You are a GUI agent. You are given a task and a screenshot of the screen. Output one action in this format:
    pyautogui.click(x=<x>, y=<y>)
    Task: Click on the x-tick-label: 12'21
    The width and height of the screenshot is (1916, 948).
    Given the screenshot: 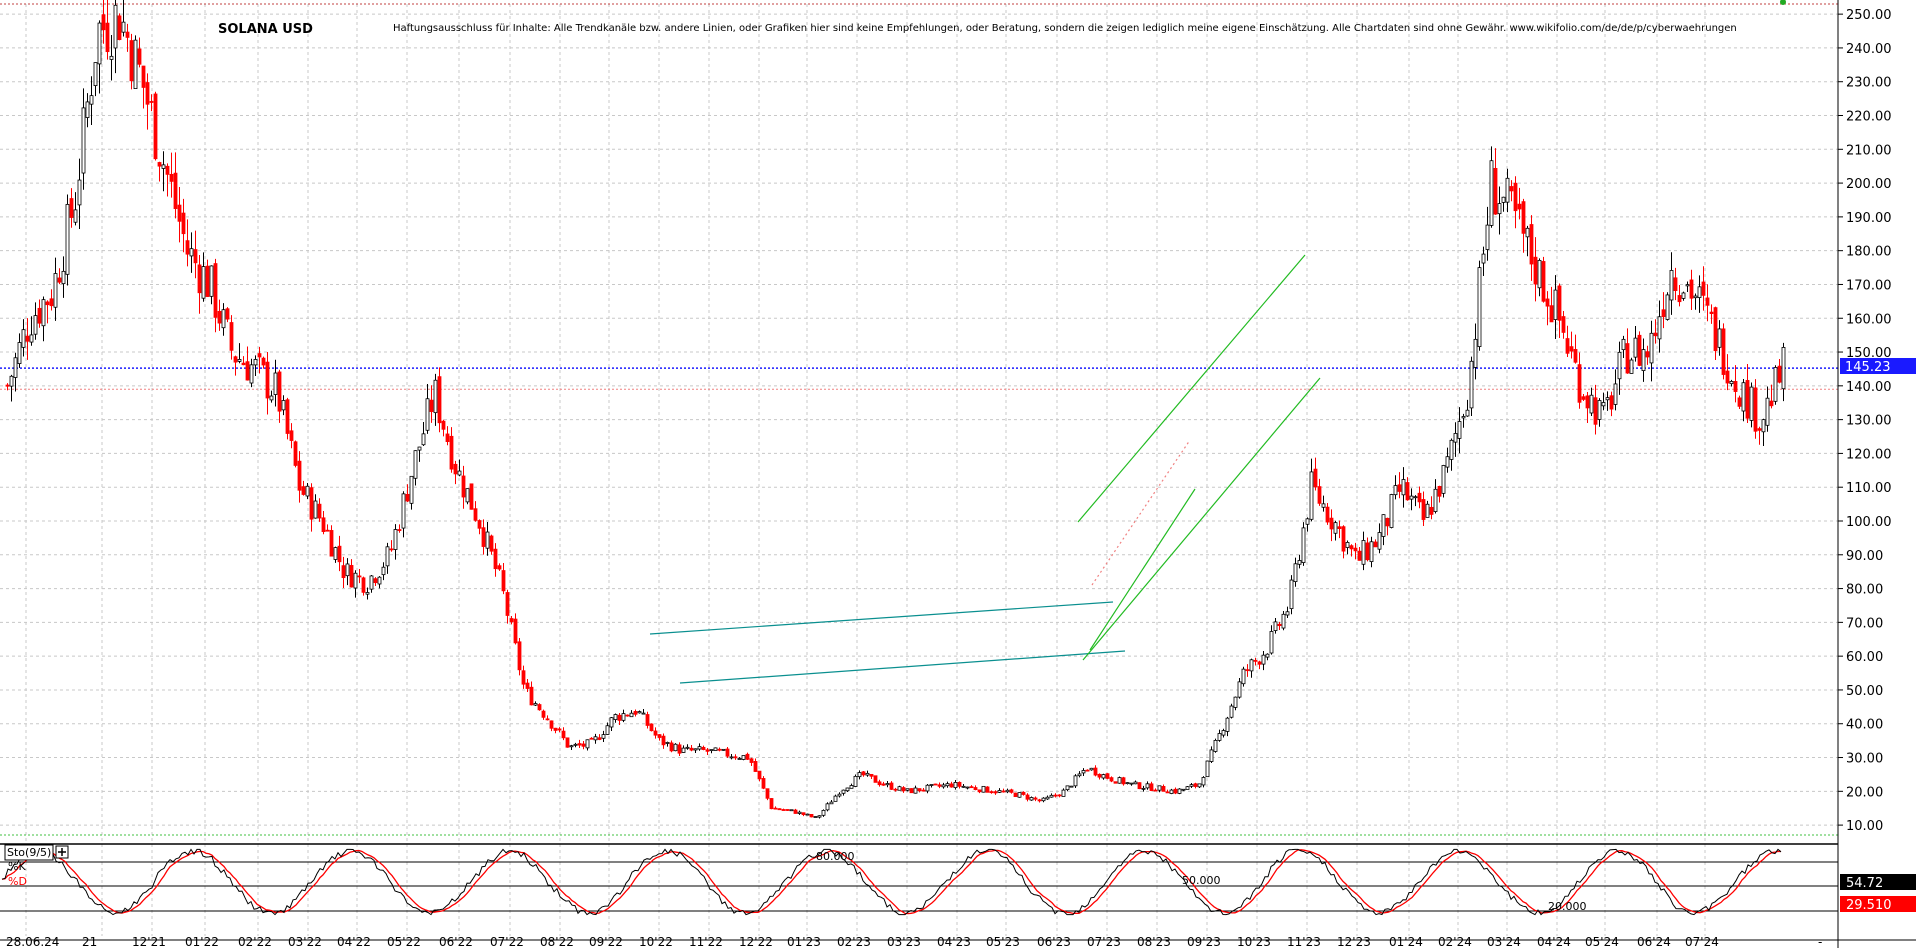 What is the action you would take?
    pyautogui.click(x=149, y=941)
    